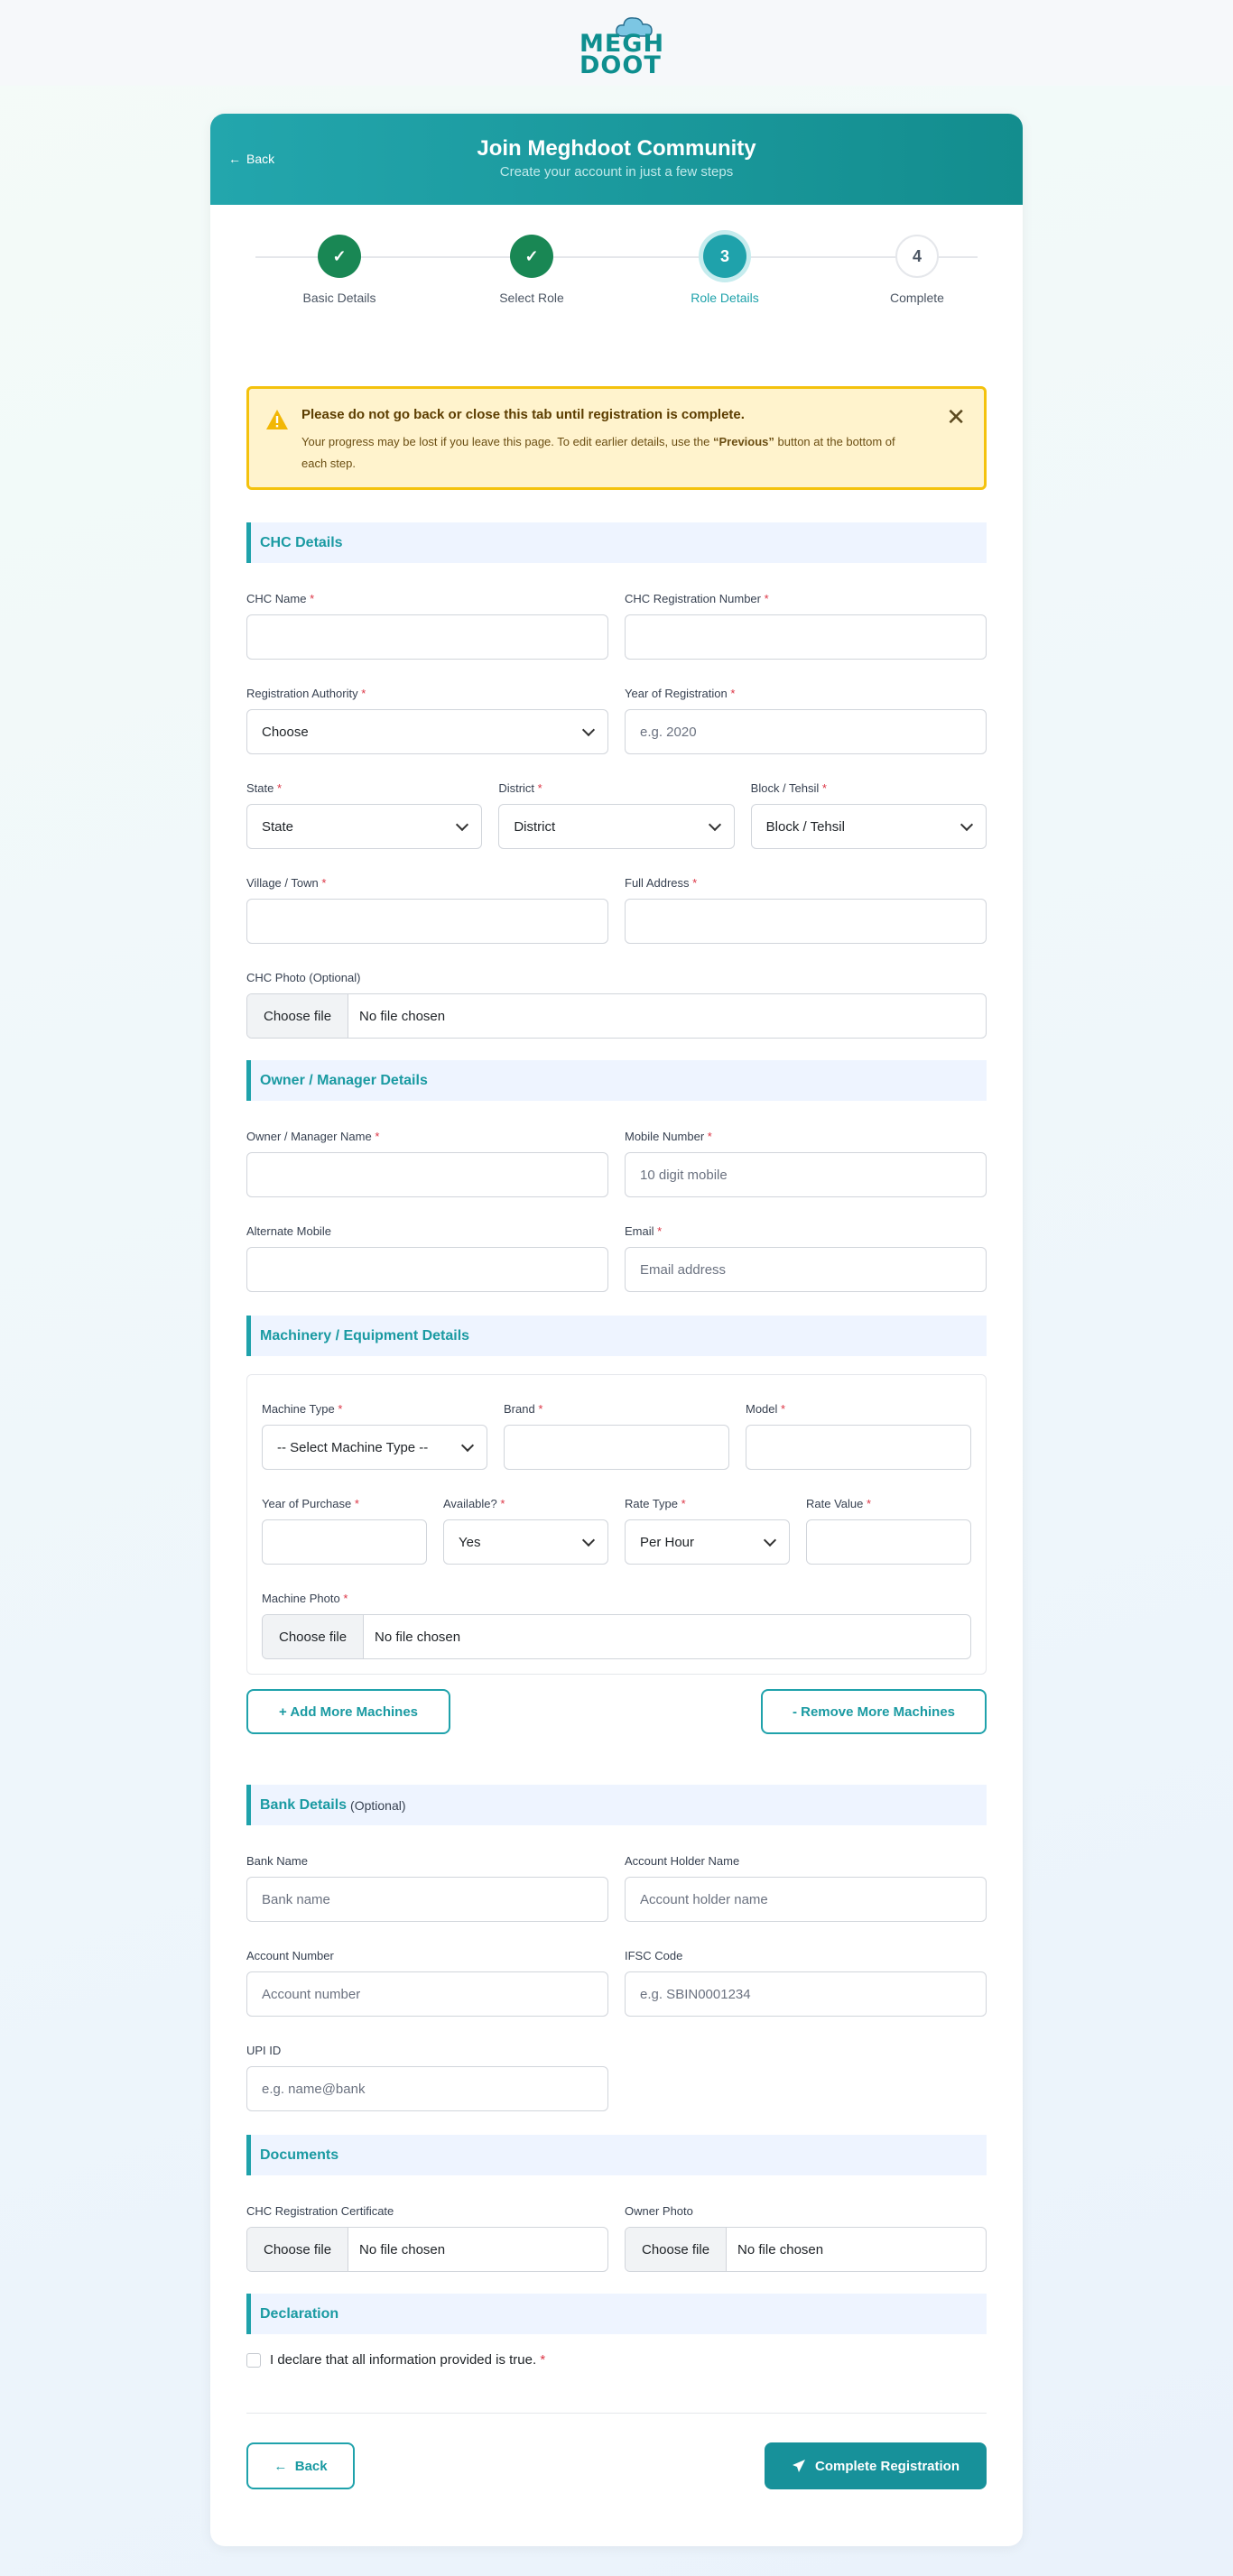  What do you see at coordinates (616, 2465) in the screenshot?
I see `form-footer: ← Back Complete Registration` at bounding box center [616, 2465].